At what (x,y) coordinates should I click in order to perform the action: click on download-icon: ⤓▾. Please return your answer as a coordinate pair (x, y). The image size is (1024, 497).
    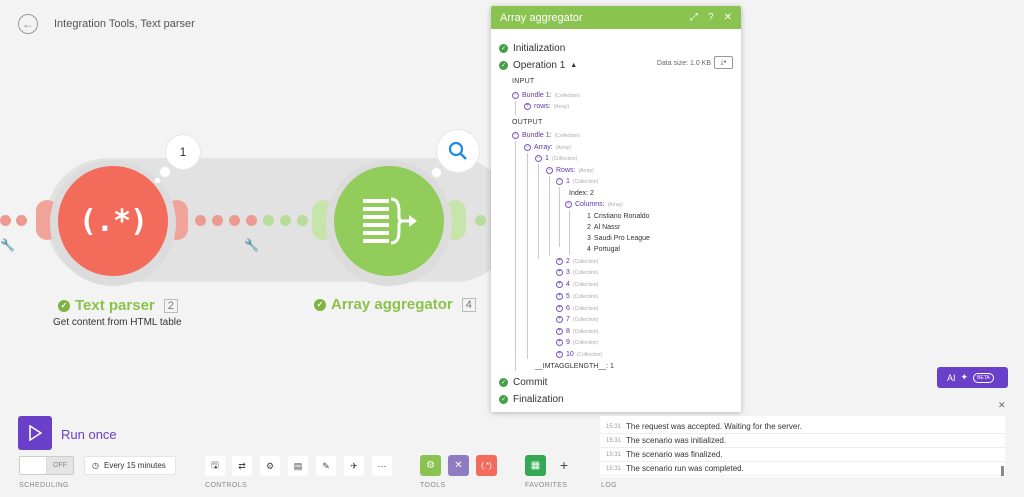
    Looking at the image, I should click on (723, 62).